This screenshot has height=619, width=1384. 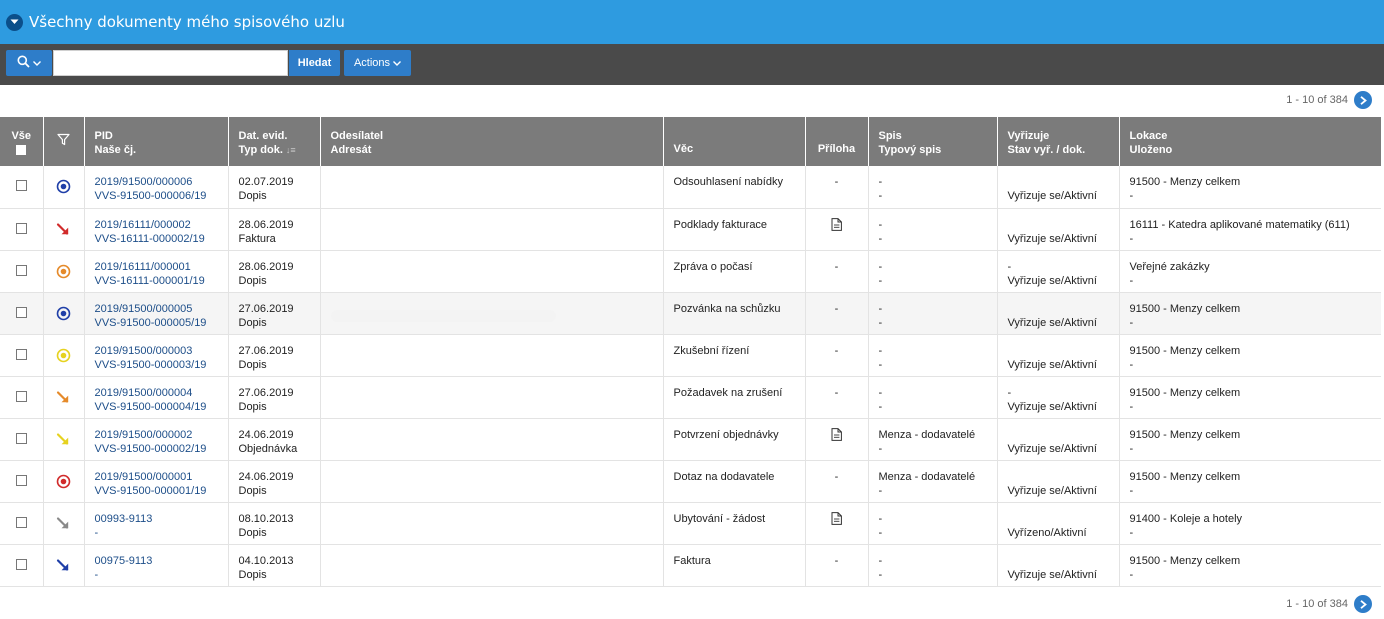 I want to click on file-type-header: Typový spis, so click(x=910, y=150).